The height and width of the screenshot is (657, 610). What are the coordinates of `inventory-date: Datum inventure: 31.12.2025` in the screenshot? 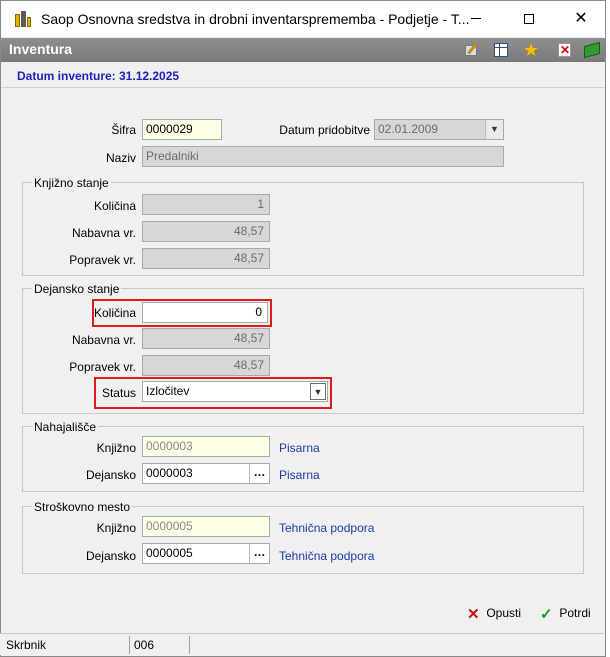 It's located at (98, 76).